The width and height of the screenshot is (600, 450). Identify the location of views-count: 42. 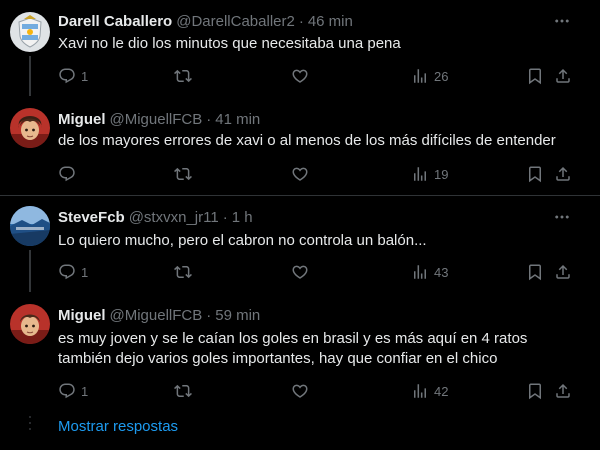
(441, 391).